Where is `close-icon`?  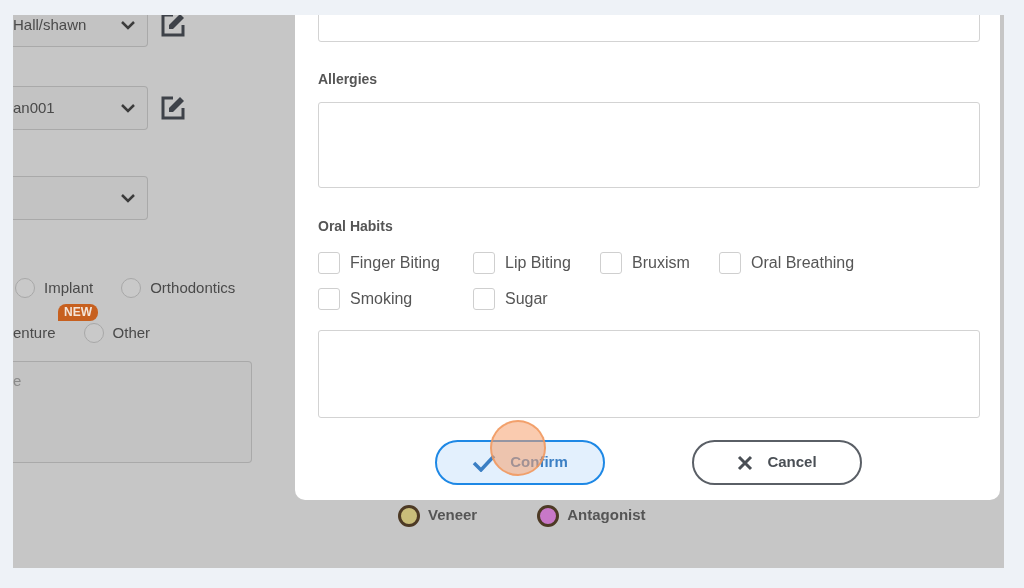
close-icon is located at coordinates (745, 462).